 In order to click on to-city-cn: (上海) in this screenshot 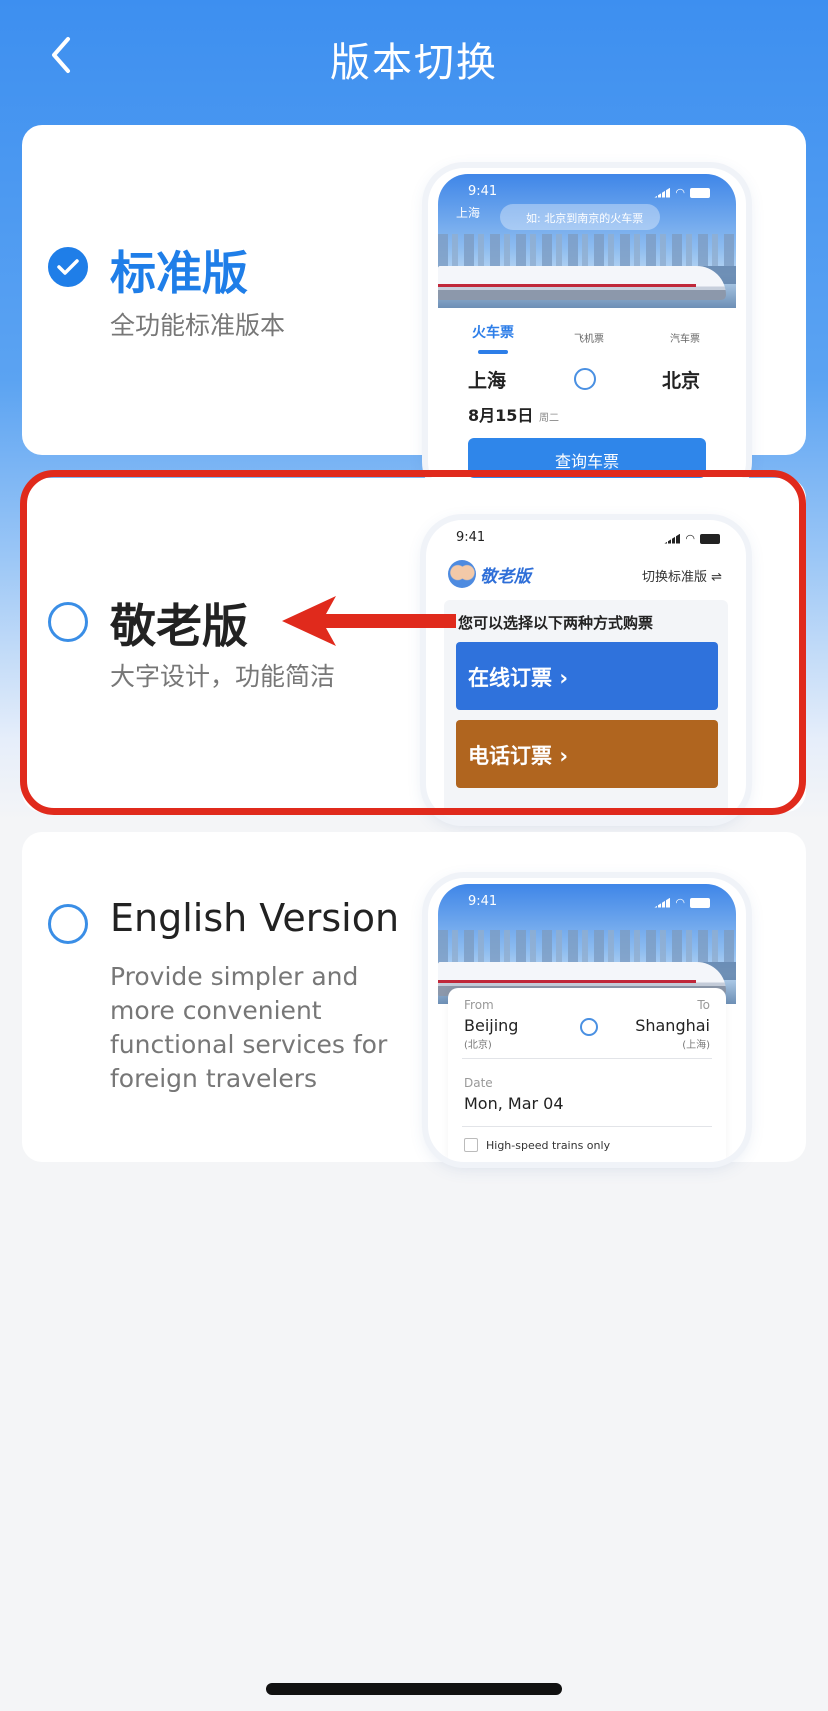, I will do `click(696, 1045)`.